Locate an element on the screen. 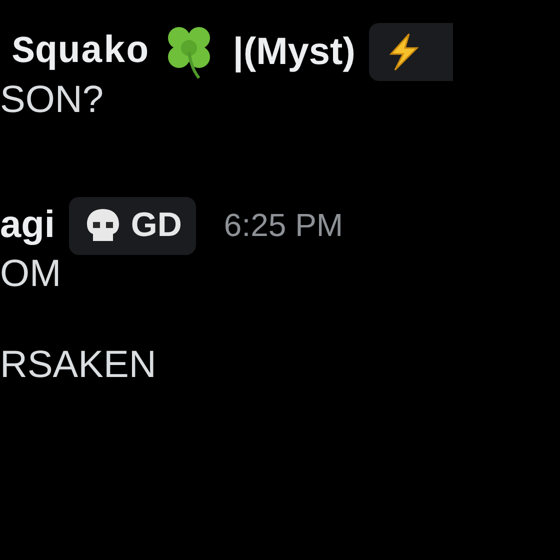  username: agi is located at coordinates (27, 226).